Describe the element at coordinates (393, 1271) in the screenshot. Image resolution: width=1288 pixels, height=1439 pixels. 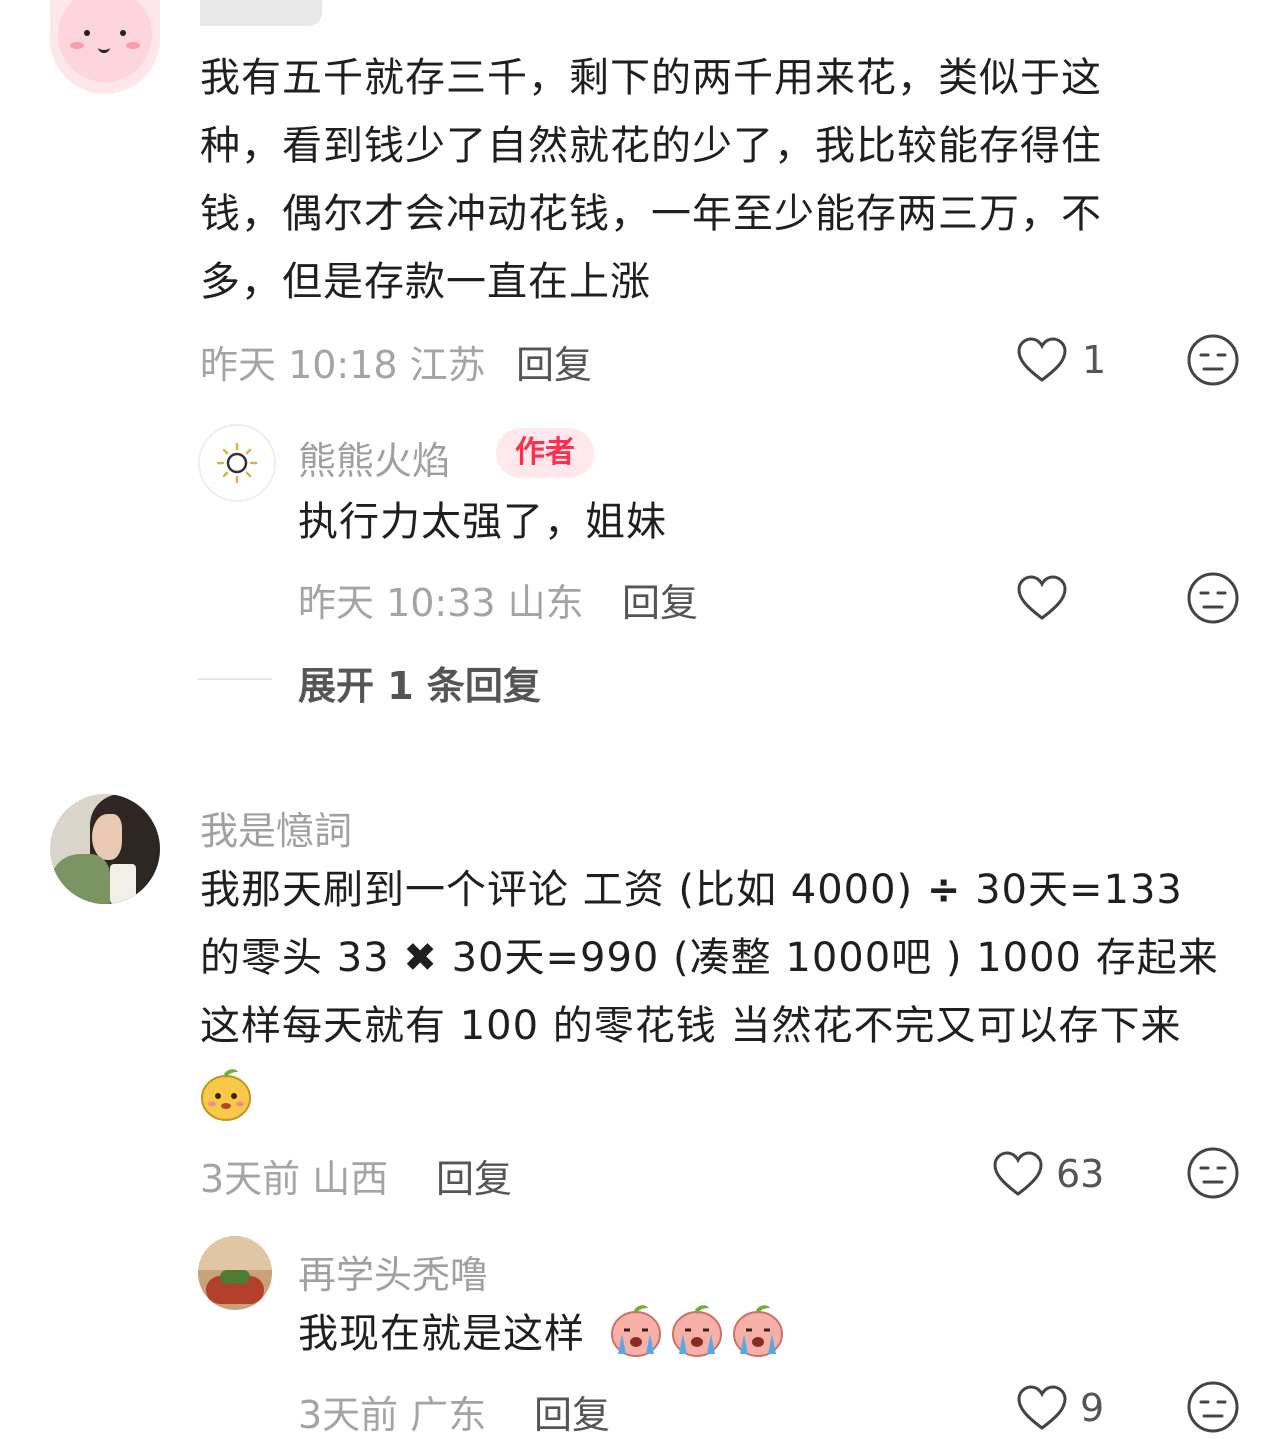
I see `username: 再学头秃噜` at that location.